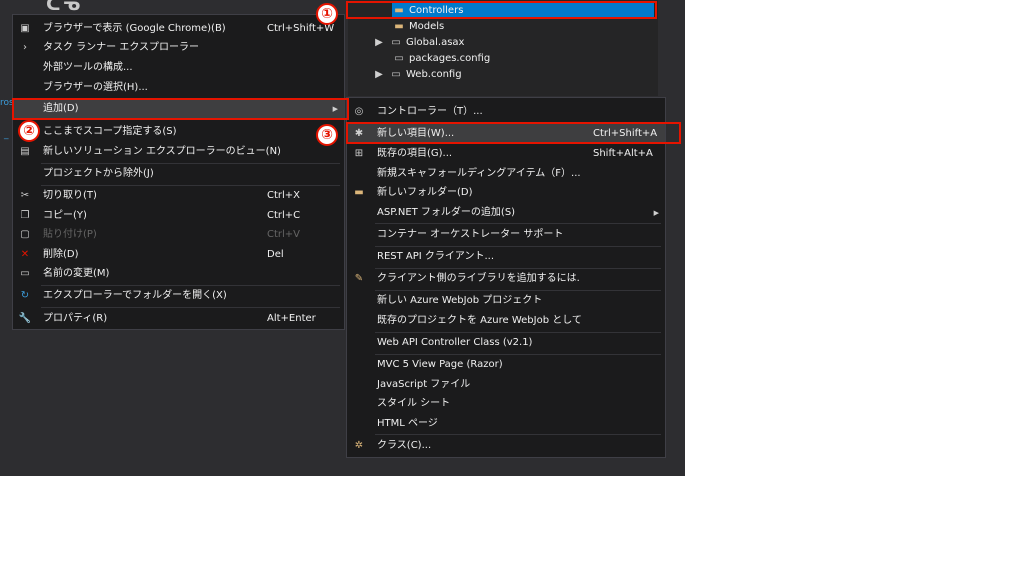  I want to click on submenu-item-existing-as-webjob: 既存のプロジェクトを Azure WebJob として, so click(506, 321).